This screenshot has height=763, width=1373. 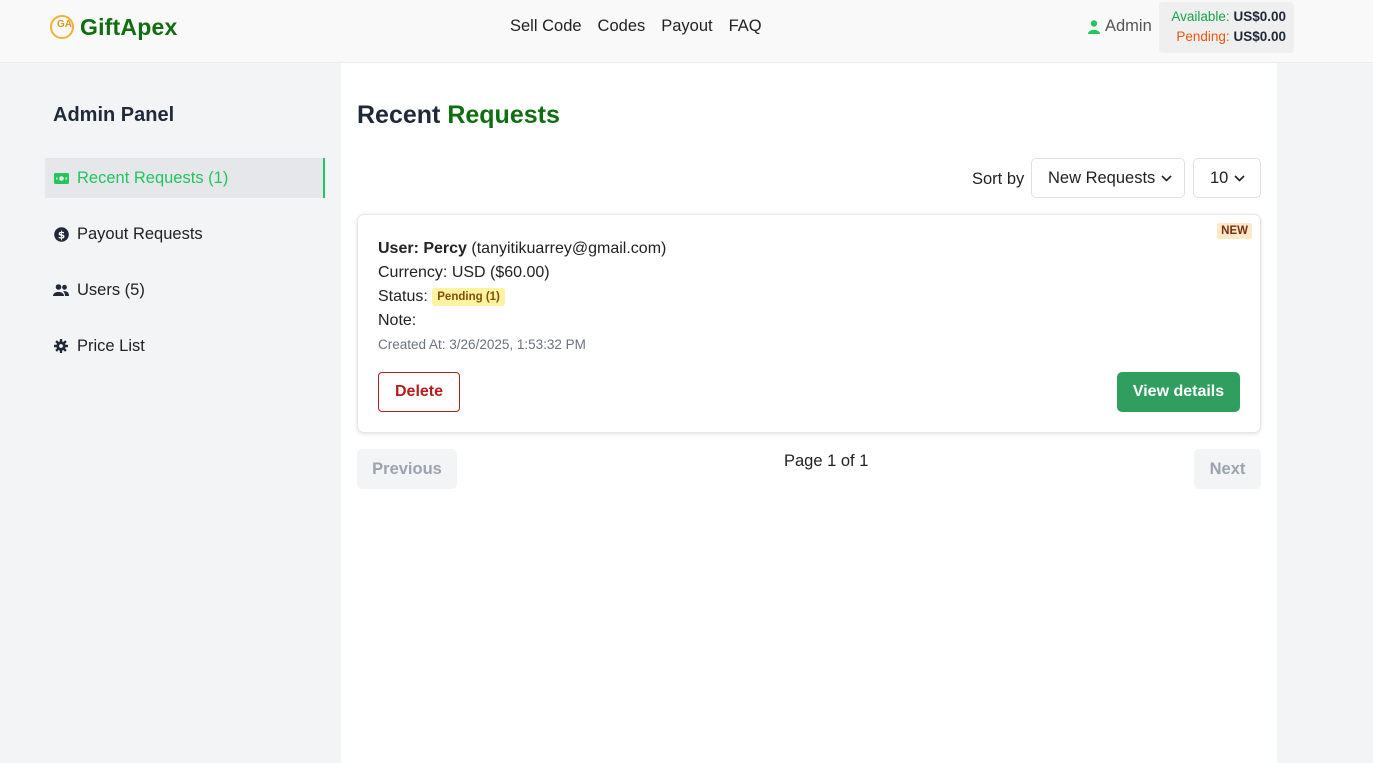 I want to click on request-status: Status: Pending (1), so click(x=522, y=297).